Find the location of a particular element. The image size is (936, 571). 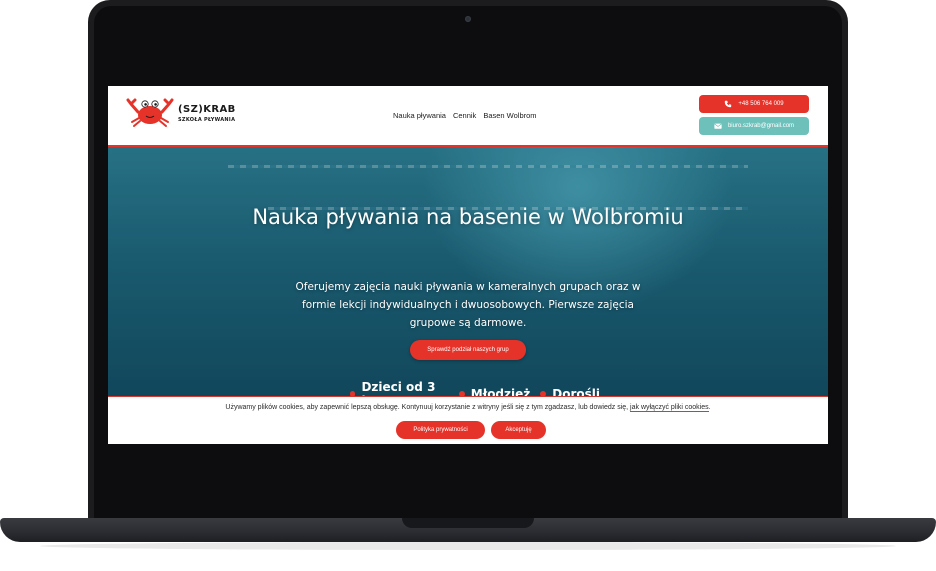

group-item-adults: Dorośli is located at coordinates (570, 388).